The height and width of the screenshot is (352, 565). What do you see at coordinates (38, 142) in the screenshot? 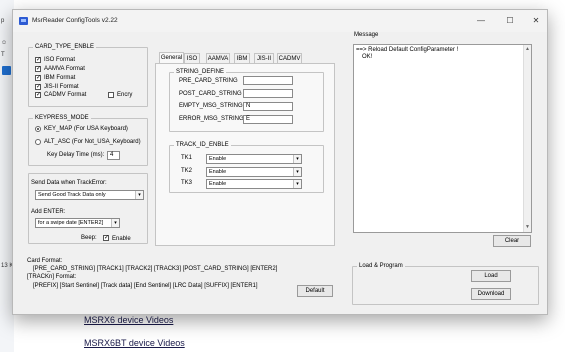
I see `alt-asc-radio` at bounding box center [38, 142].